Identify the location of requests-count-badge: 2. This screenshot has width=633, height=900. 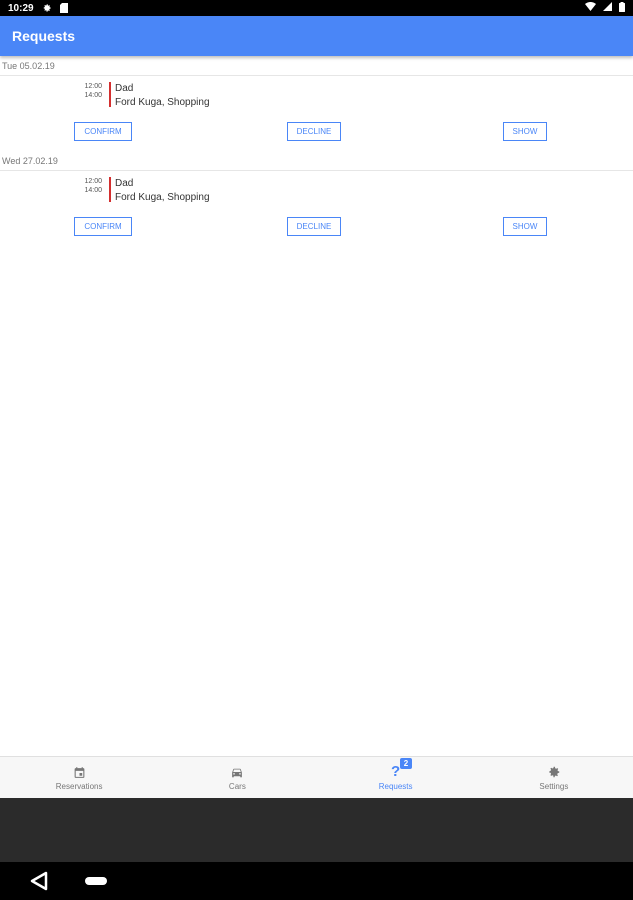
(406, 763).